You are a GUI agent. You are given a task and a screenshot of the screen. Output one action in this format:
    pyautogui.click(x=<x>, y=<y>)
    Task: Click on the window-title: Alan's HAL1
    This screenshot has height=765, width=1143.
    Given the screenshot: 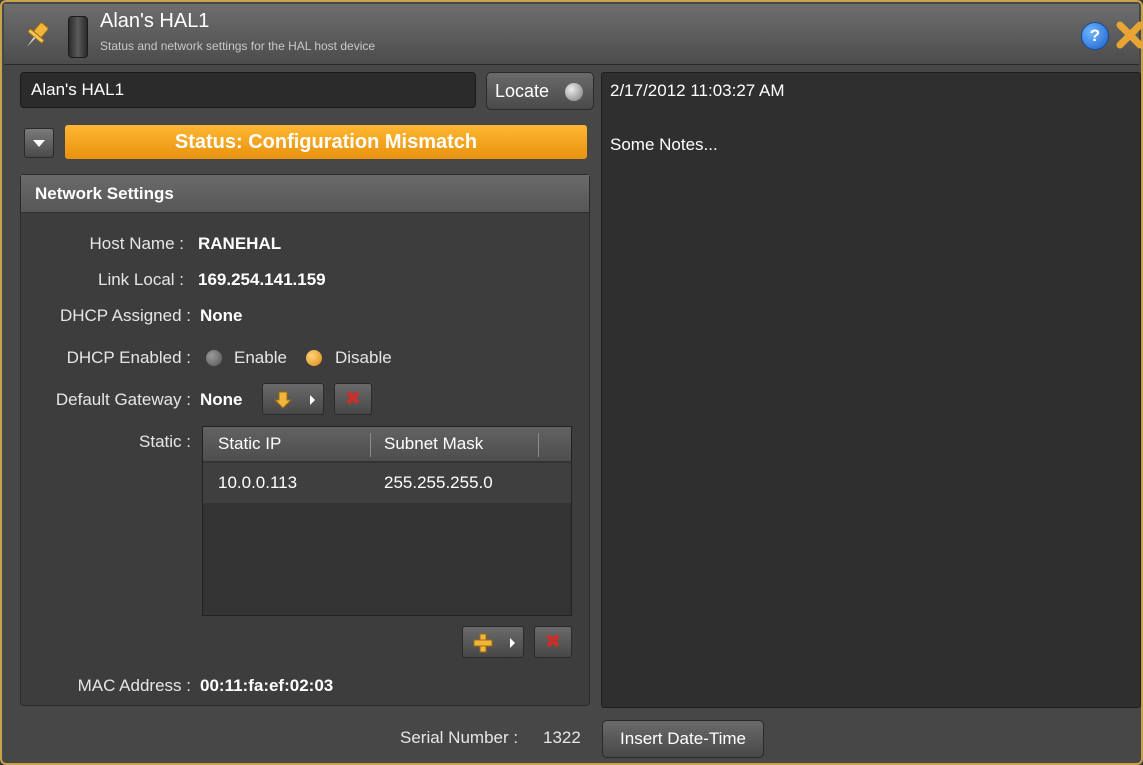 What is the action you would take?
    pyautogui.click(x=155, y=21)
    